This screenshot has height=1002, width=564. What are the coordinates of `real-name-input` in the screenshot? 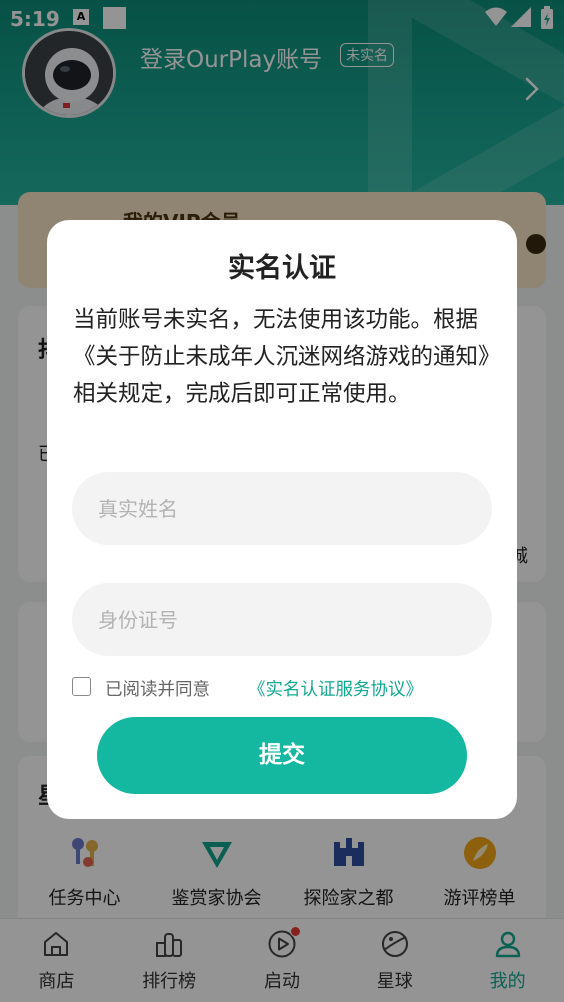 It's located at (282, 508).